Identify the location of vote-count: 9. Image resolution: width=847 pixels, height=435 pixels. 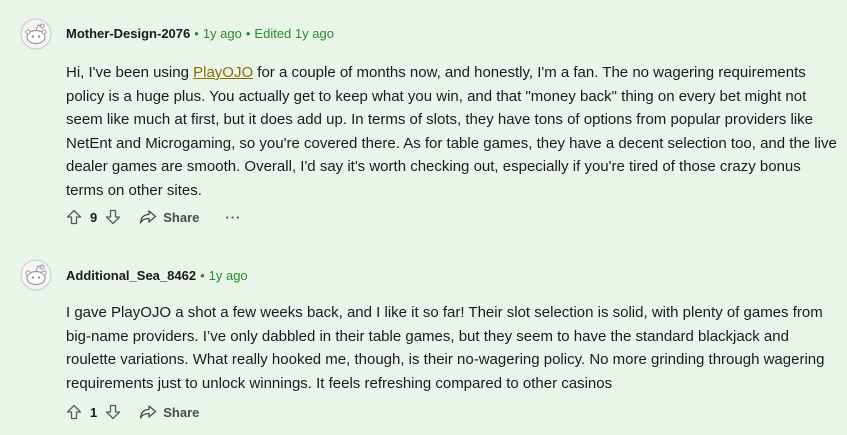
(94, 217).